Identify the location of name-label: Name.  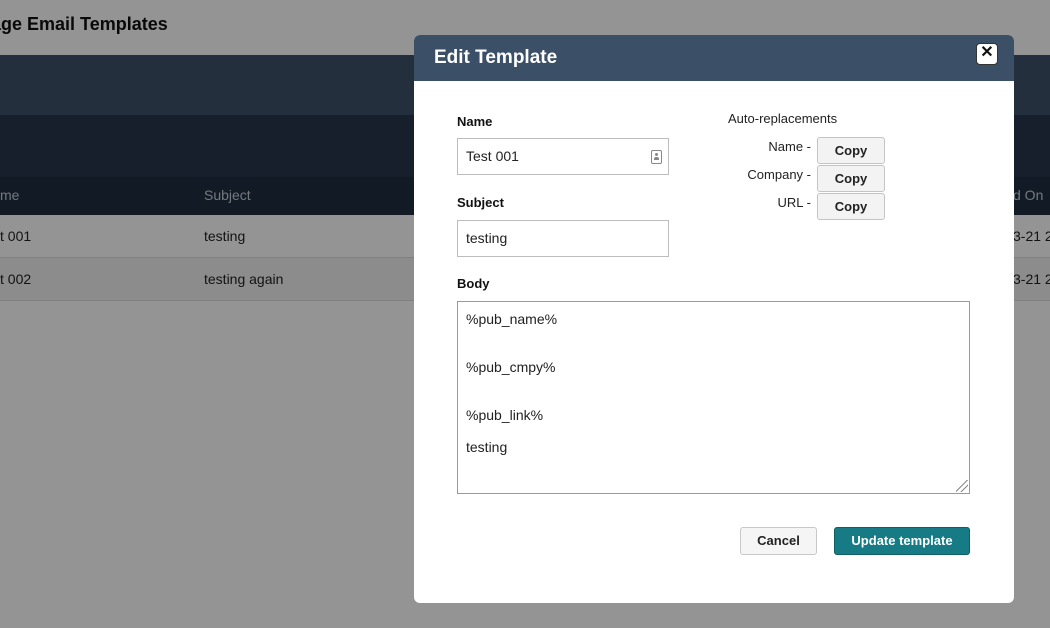
(475, 121).